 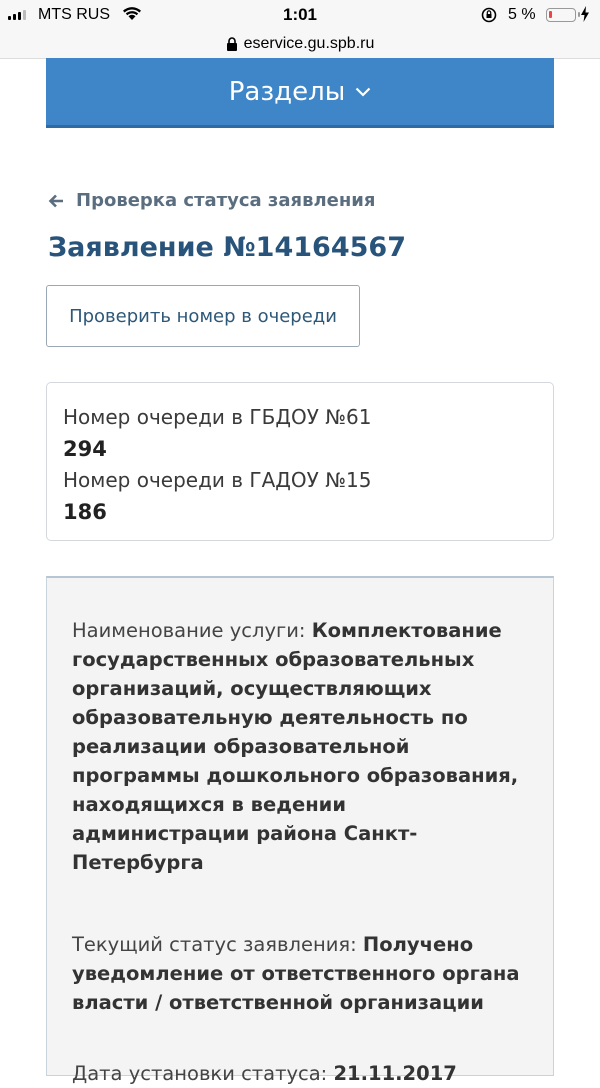 What do you see at coordinates (217, 480) in the screenshot?
I see `queue-label-2: Номер очереди в ГАДОУ №15` at bounding box center [217, 480].